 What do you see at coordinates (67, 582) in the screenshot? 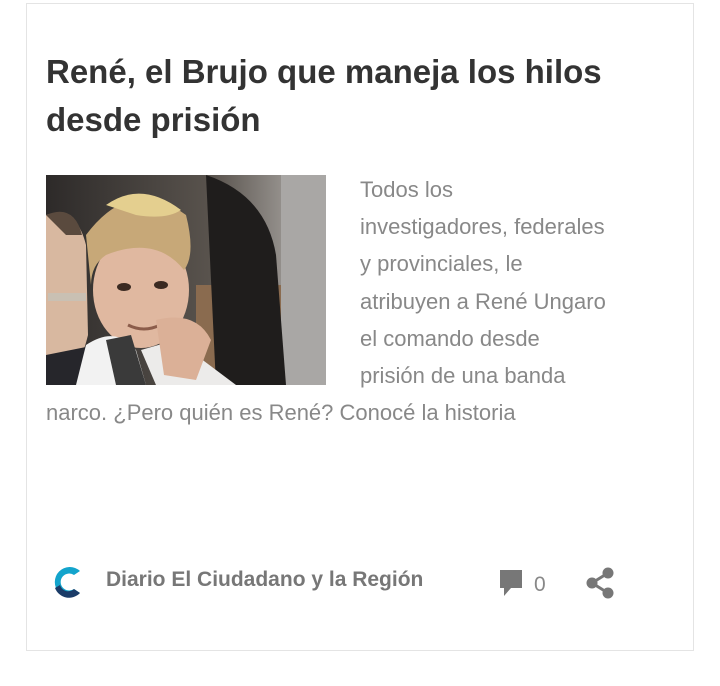
I see `source-logo-icon` at bounding box center [67, 582].